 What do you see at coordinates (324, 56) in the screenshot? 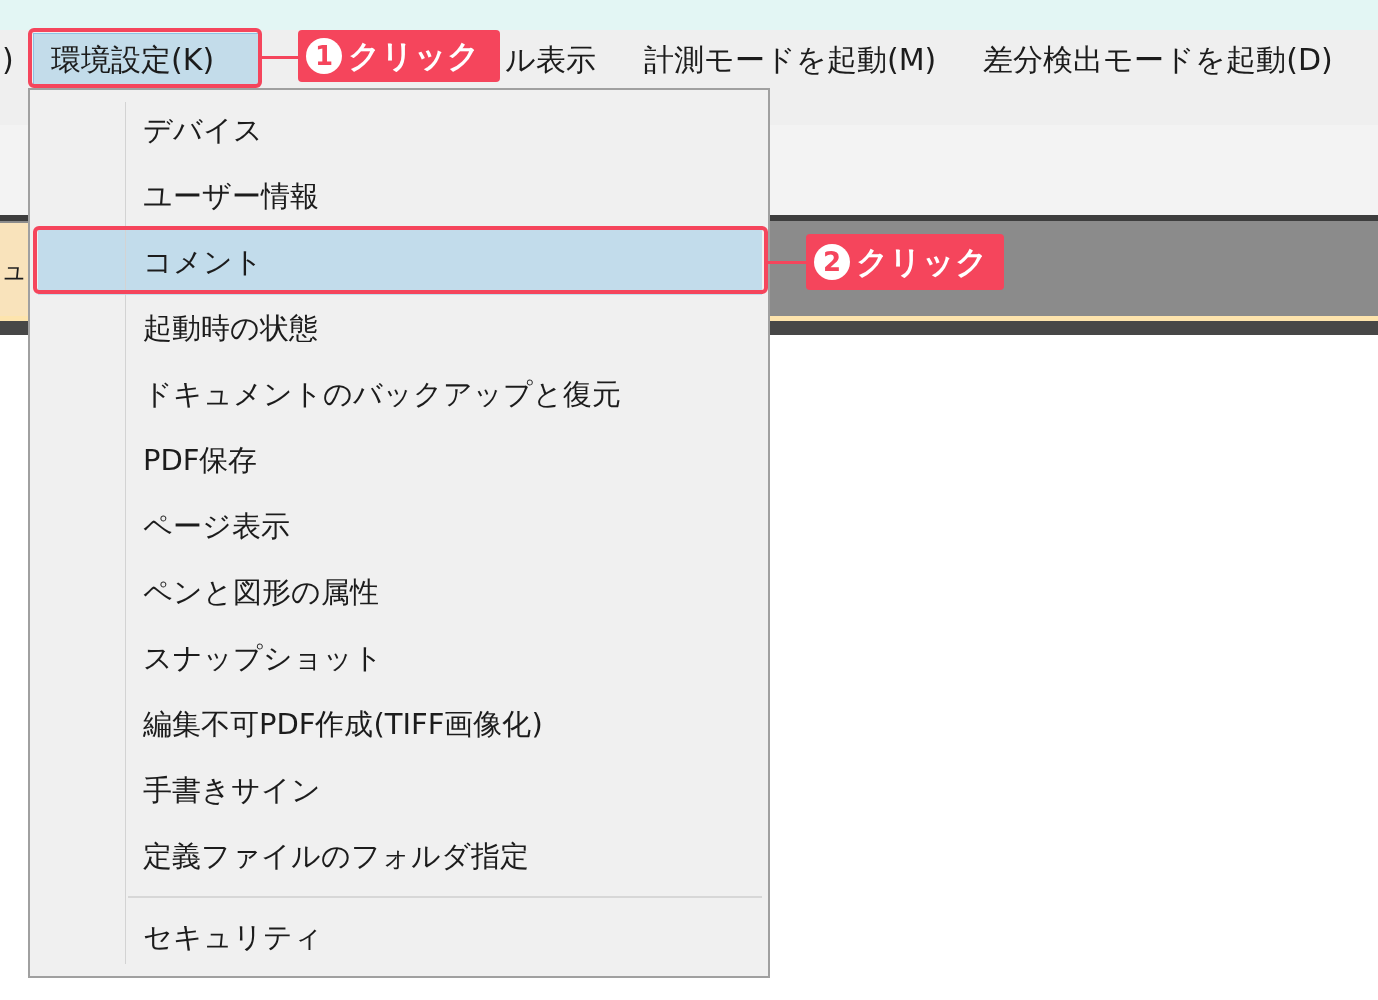
I see `step-number: 1` at bounding box center [324, 56].